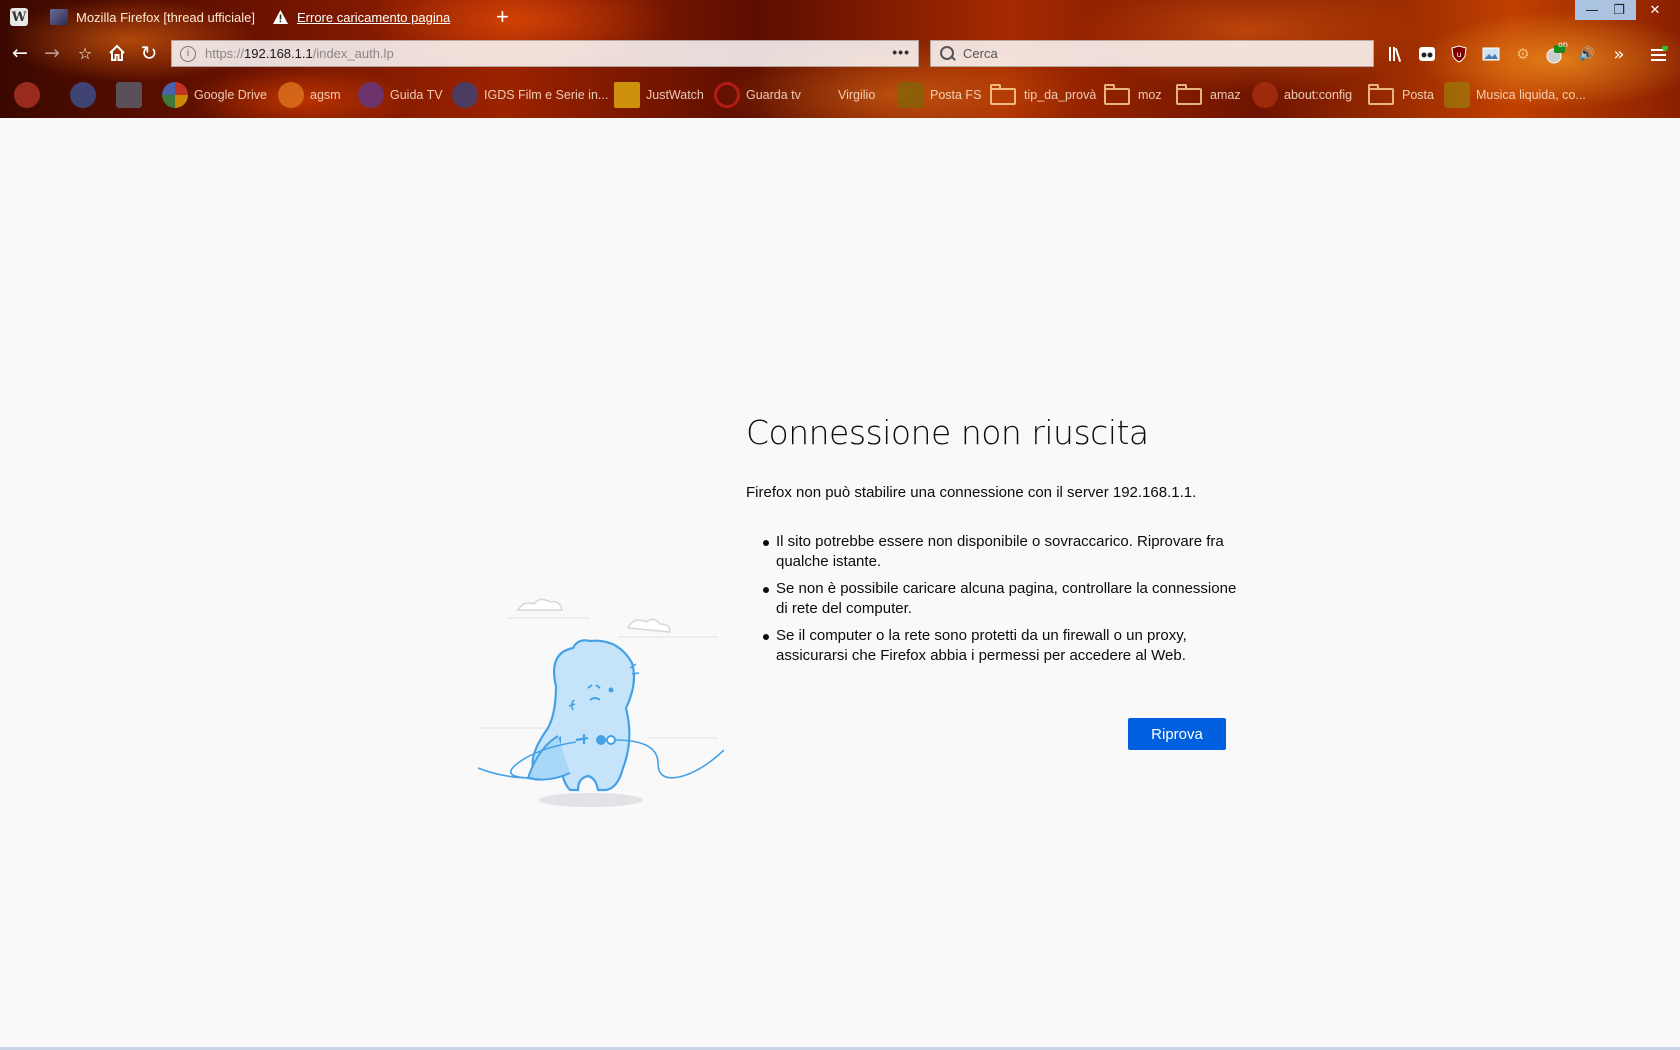 Image resolution: width=1680 pixels, height=1050 pixels. Describe the element at coordinates (1133, 95) in the screenshot. I see `bookmark-folder-moz: moz` at that location.